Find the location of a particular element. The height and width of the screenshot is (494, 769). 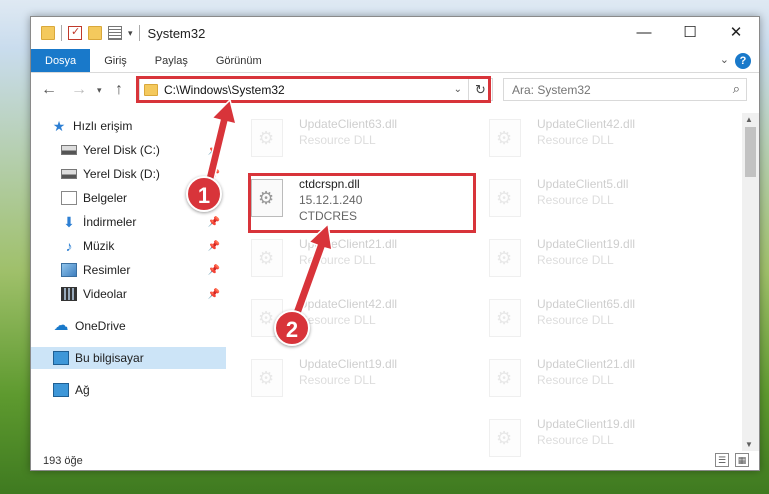

search-box: ⌕ is located at coordinates (625, 89).